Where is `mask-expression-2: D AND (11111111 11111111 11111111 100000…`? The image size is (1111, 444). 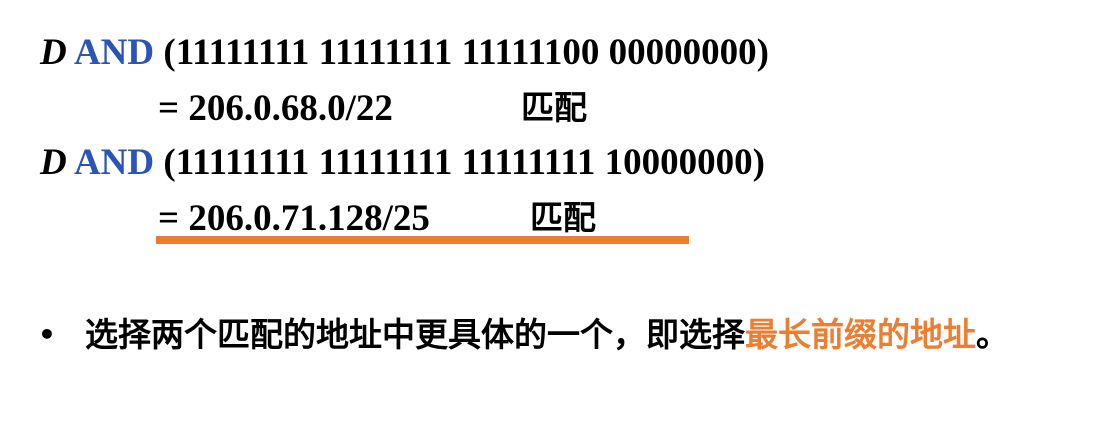 mask-expression-2: D AND (11111111 11111111 11111111 100000… is located at coordinates (402, 162).